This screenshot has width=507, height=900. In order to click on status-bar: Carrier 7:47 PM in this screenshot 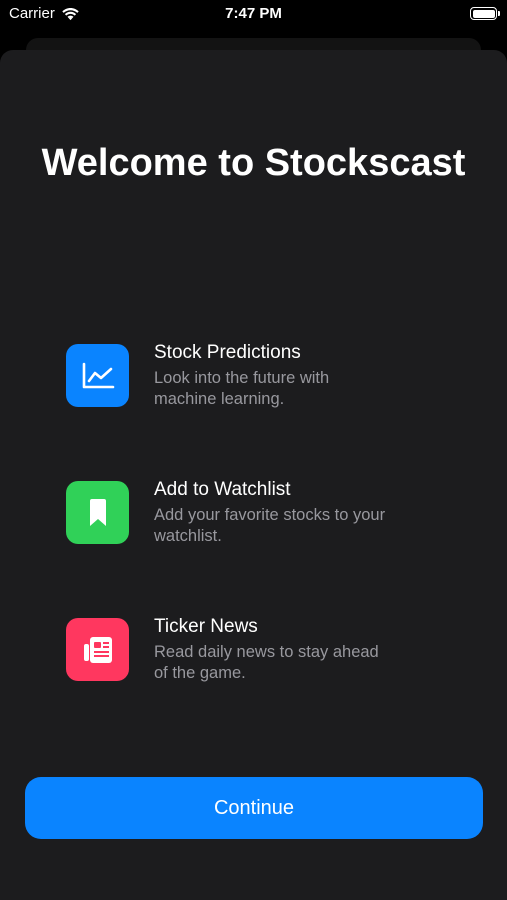, I will do `click(253, 15)`.